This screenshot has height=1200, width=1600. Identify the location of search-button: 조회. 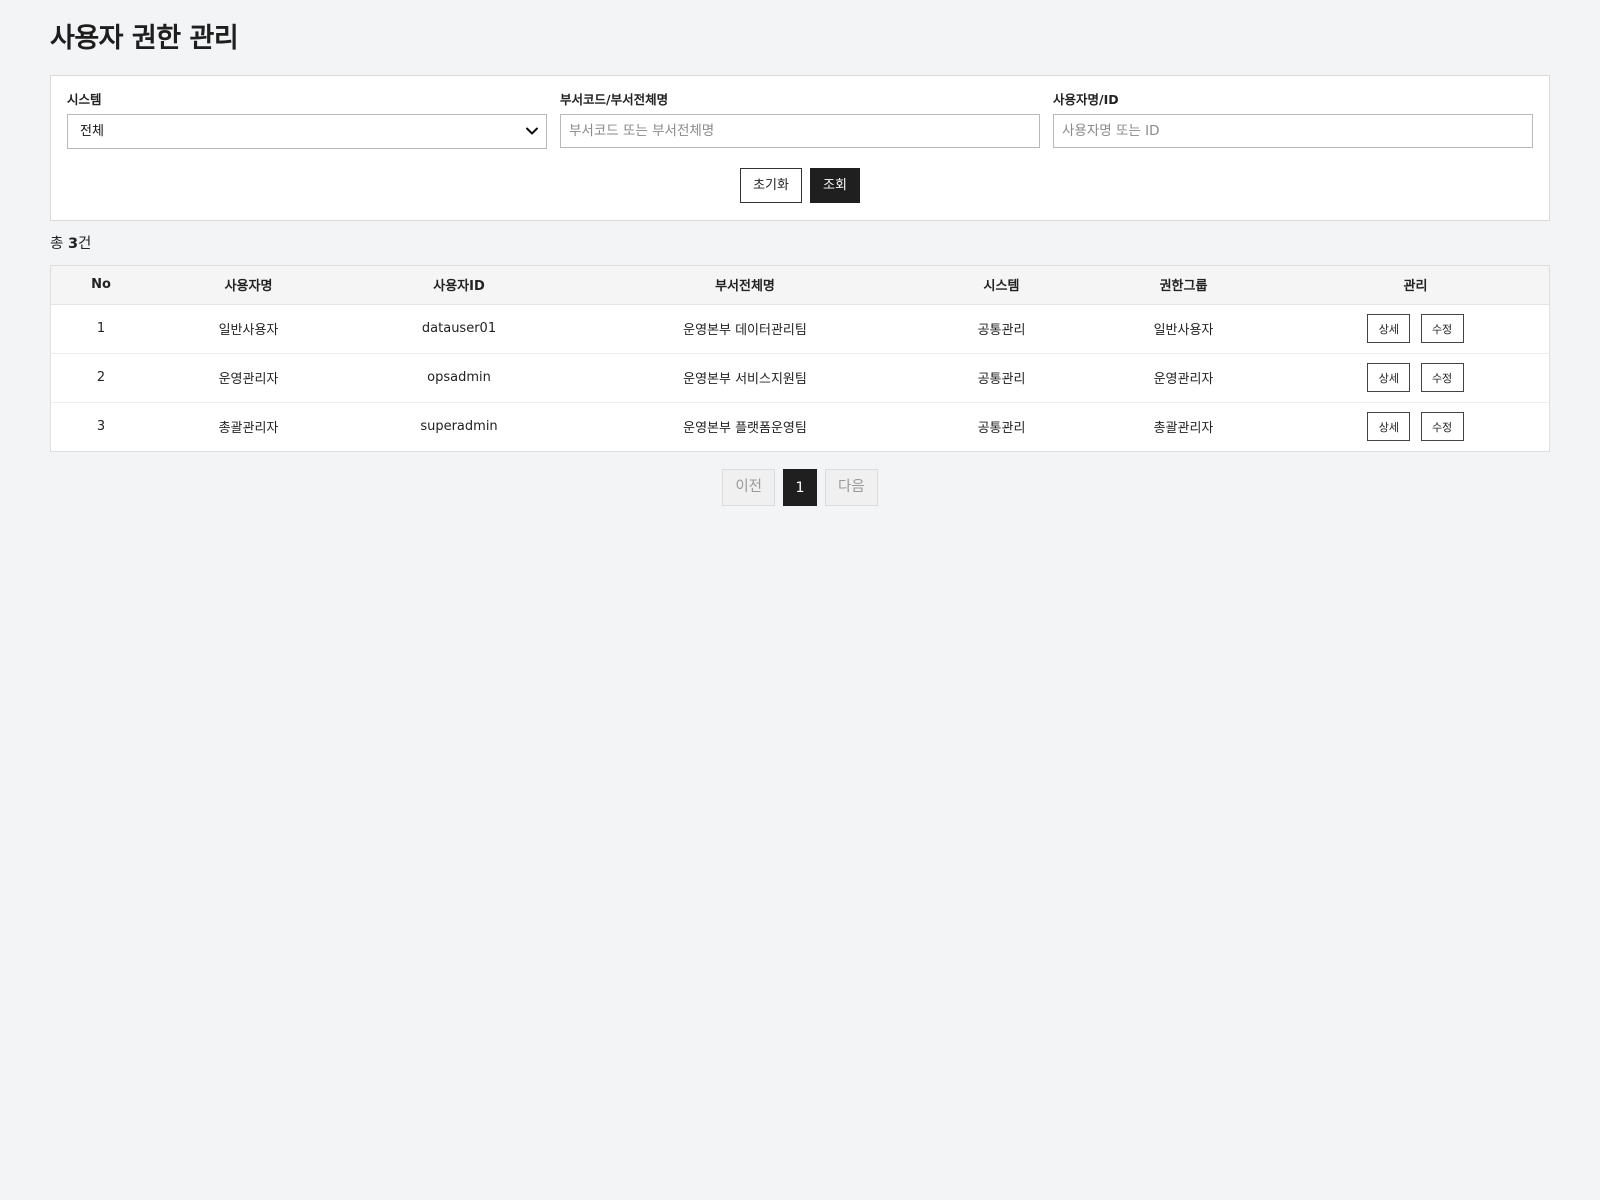
(834, 185).